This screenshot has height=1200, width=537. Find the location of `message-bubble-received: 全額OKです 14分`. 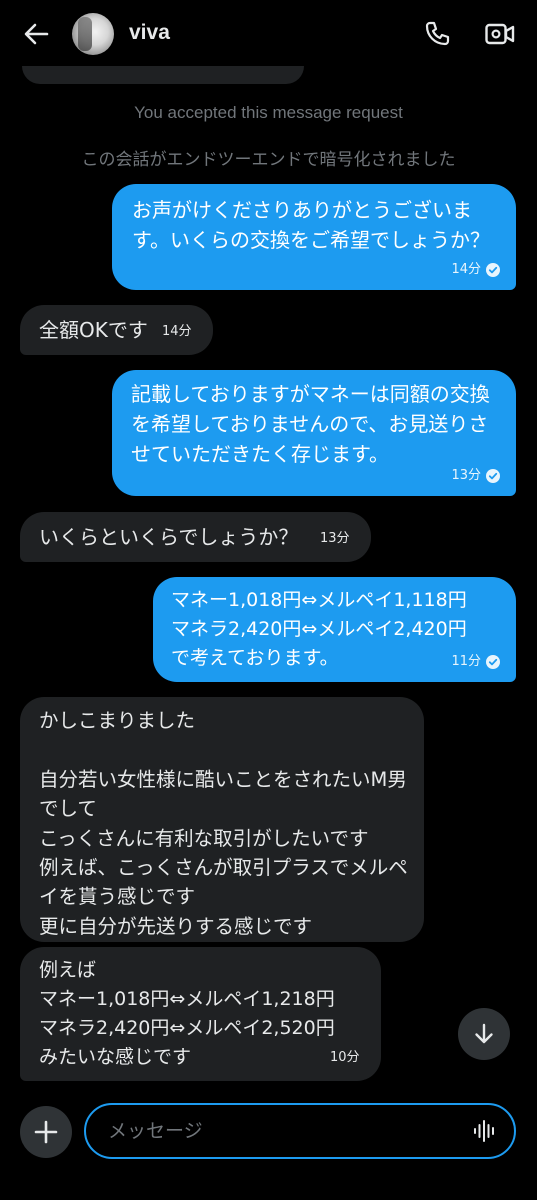

message-bubble-received: 全額OKです 14分 is located at coordinates (116, 330).